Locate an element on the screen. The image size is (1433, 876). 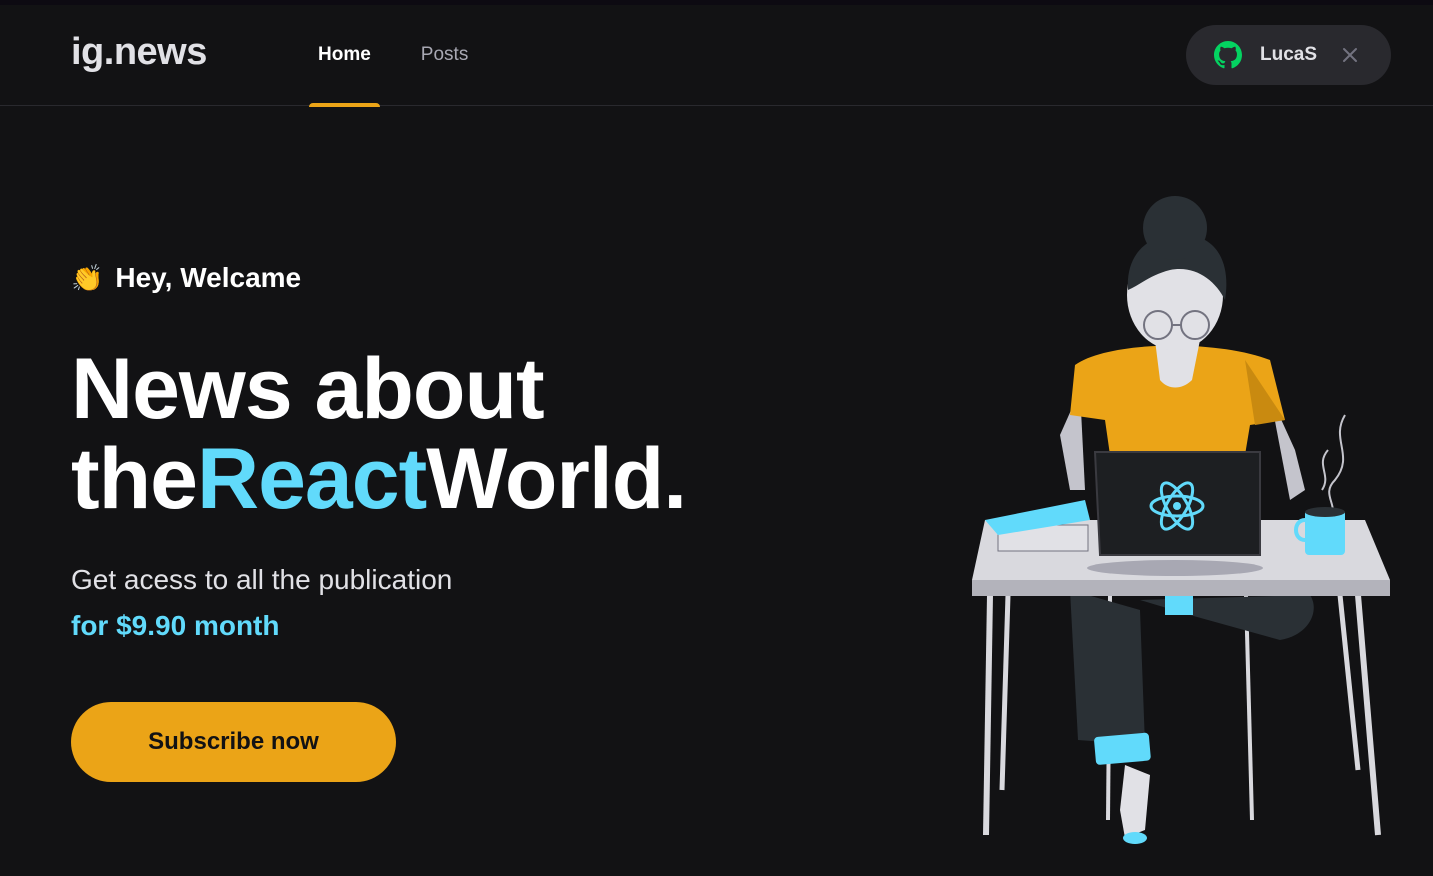
subscribe-button: Subscribe now is located at coordinates (233, 742).